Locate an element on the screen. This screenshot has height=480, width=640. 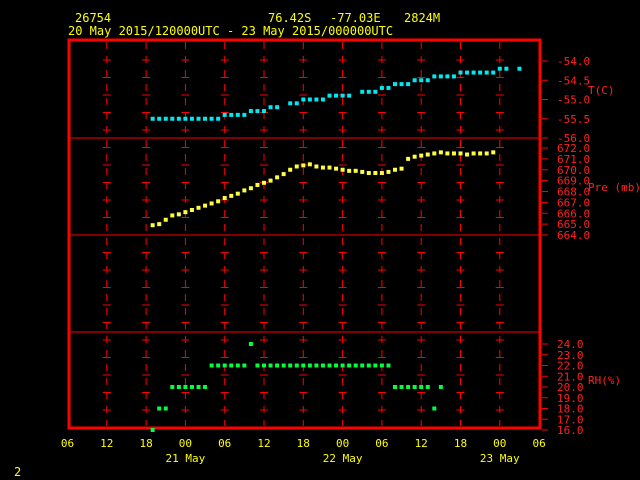
x-day-label: 22 May is located at coordinates (343, 458).